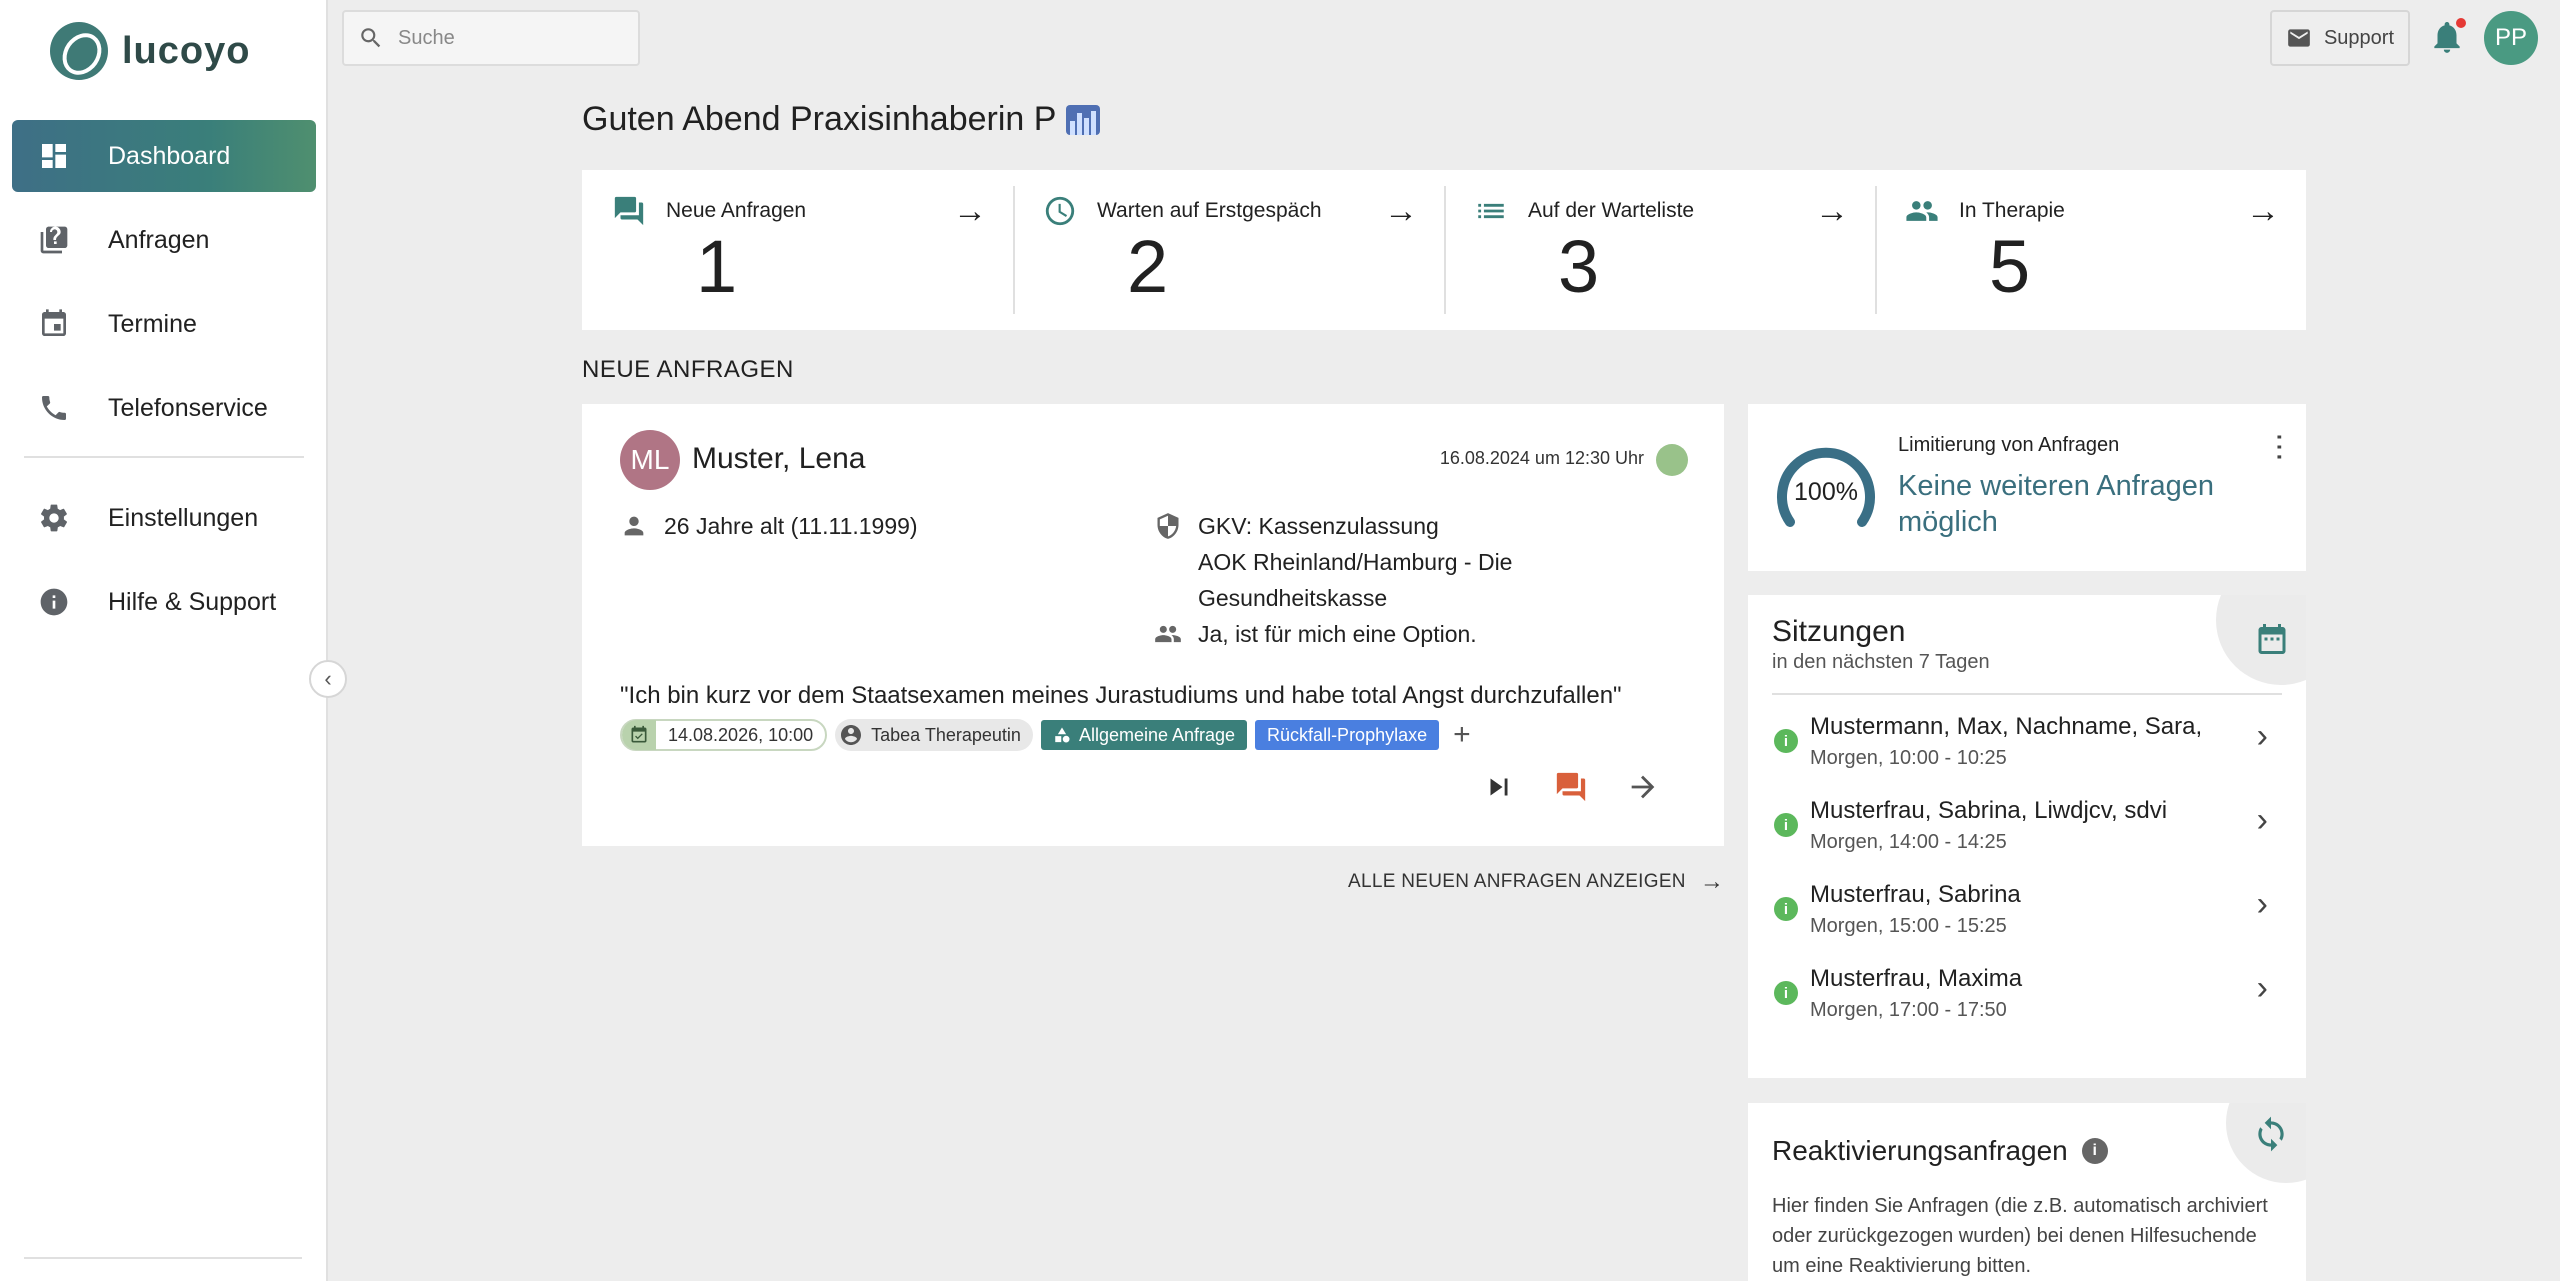  What do you see at coordinates (2511, 38) in the screenshot?
I see `user-avatar: PP` at bounding box center [2511, 38].